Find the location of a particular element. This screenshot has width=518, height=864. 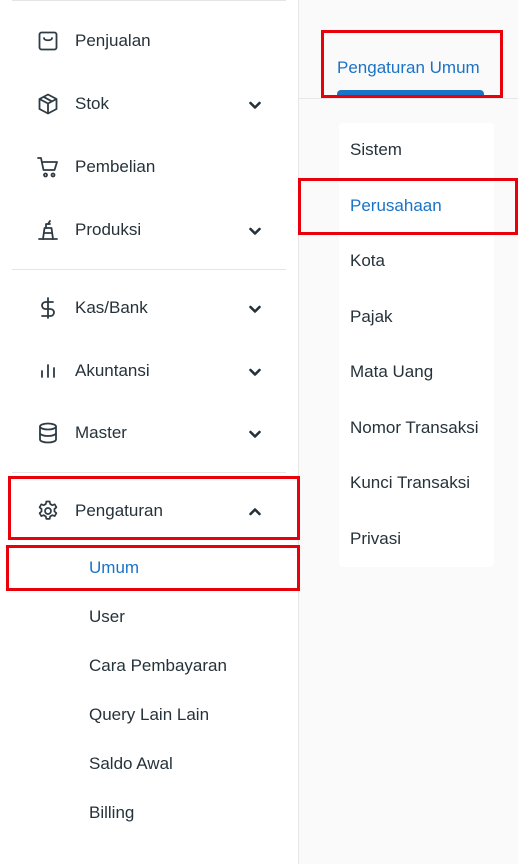

sidebar-item-akuntansi: Akuntansi is located at coordinates (149, 371).